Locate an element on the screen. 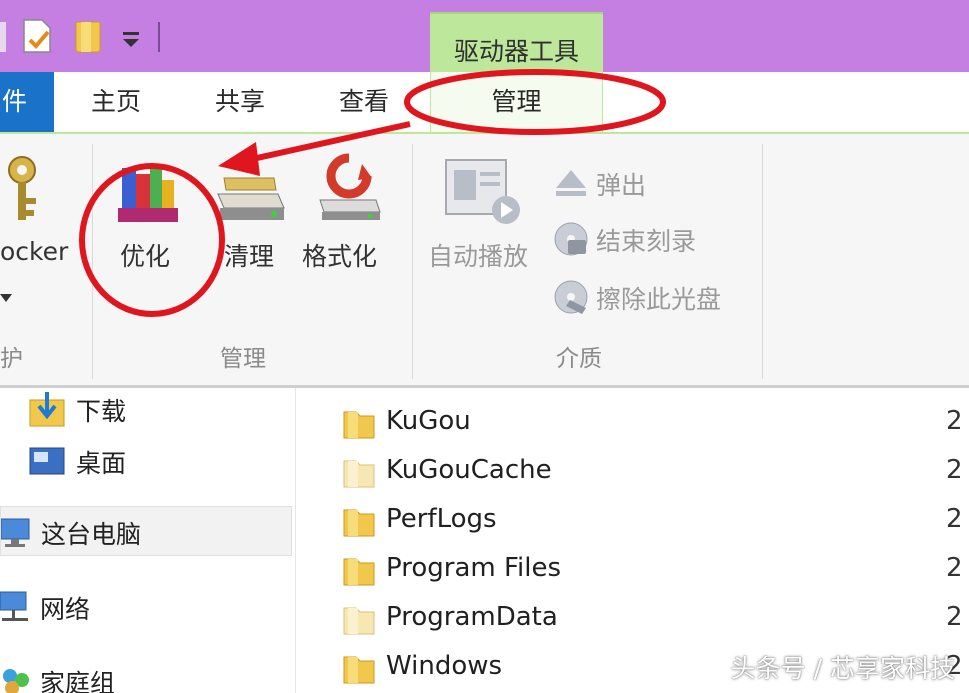 Image resolution: width=969 pixels, height=693 pixels. dropdown-icon is located at coordinates (132, 42).